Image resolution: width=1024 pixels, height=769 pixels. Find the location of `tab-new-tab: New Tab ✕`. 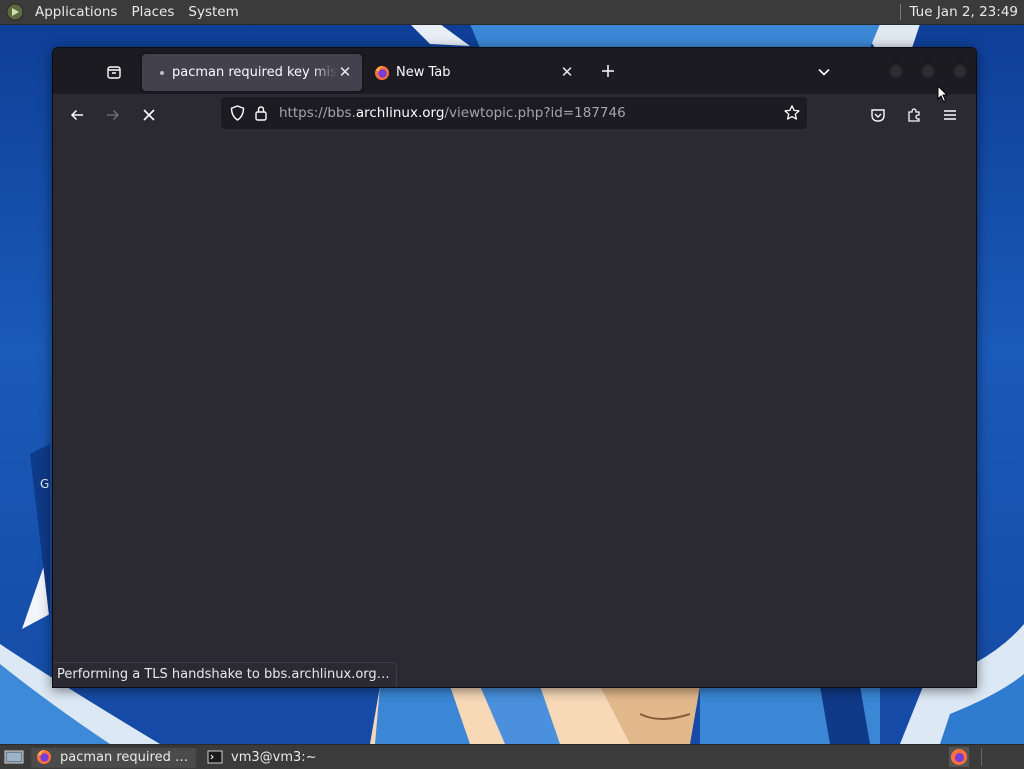

tab-new-tab: New Tab ✕ is located at coordinates (474, 72).